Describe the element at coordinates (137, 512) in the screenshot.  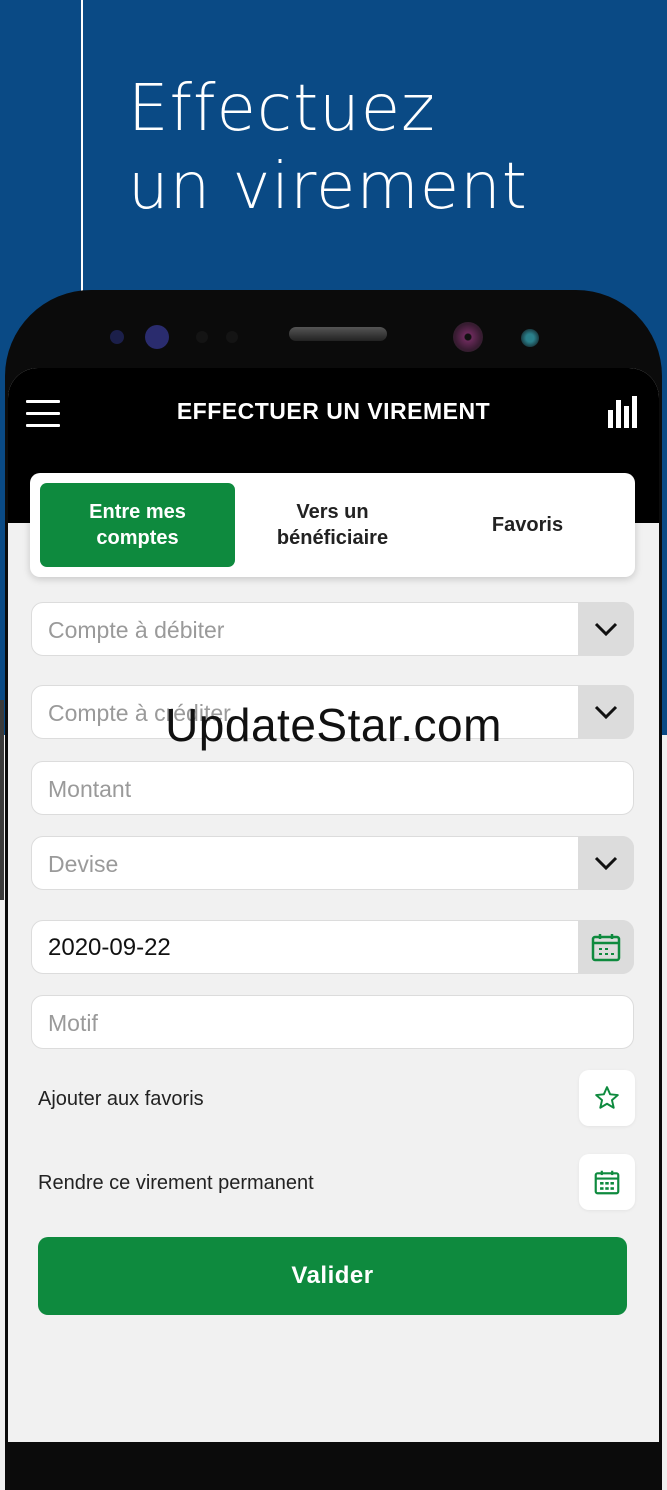
I see `tab-label: Entre mes` at that location.